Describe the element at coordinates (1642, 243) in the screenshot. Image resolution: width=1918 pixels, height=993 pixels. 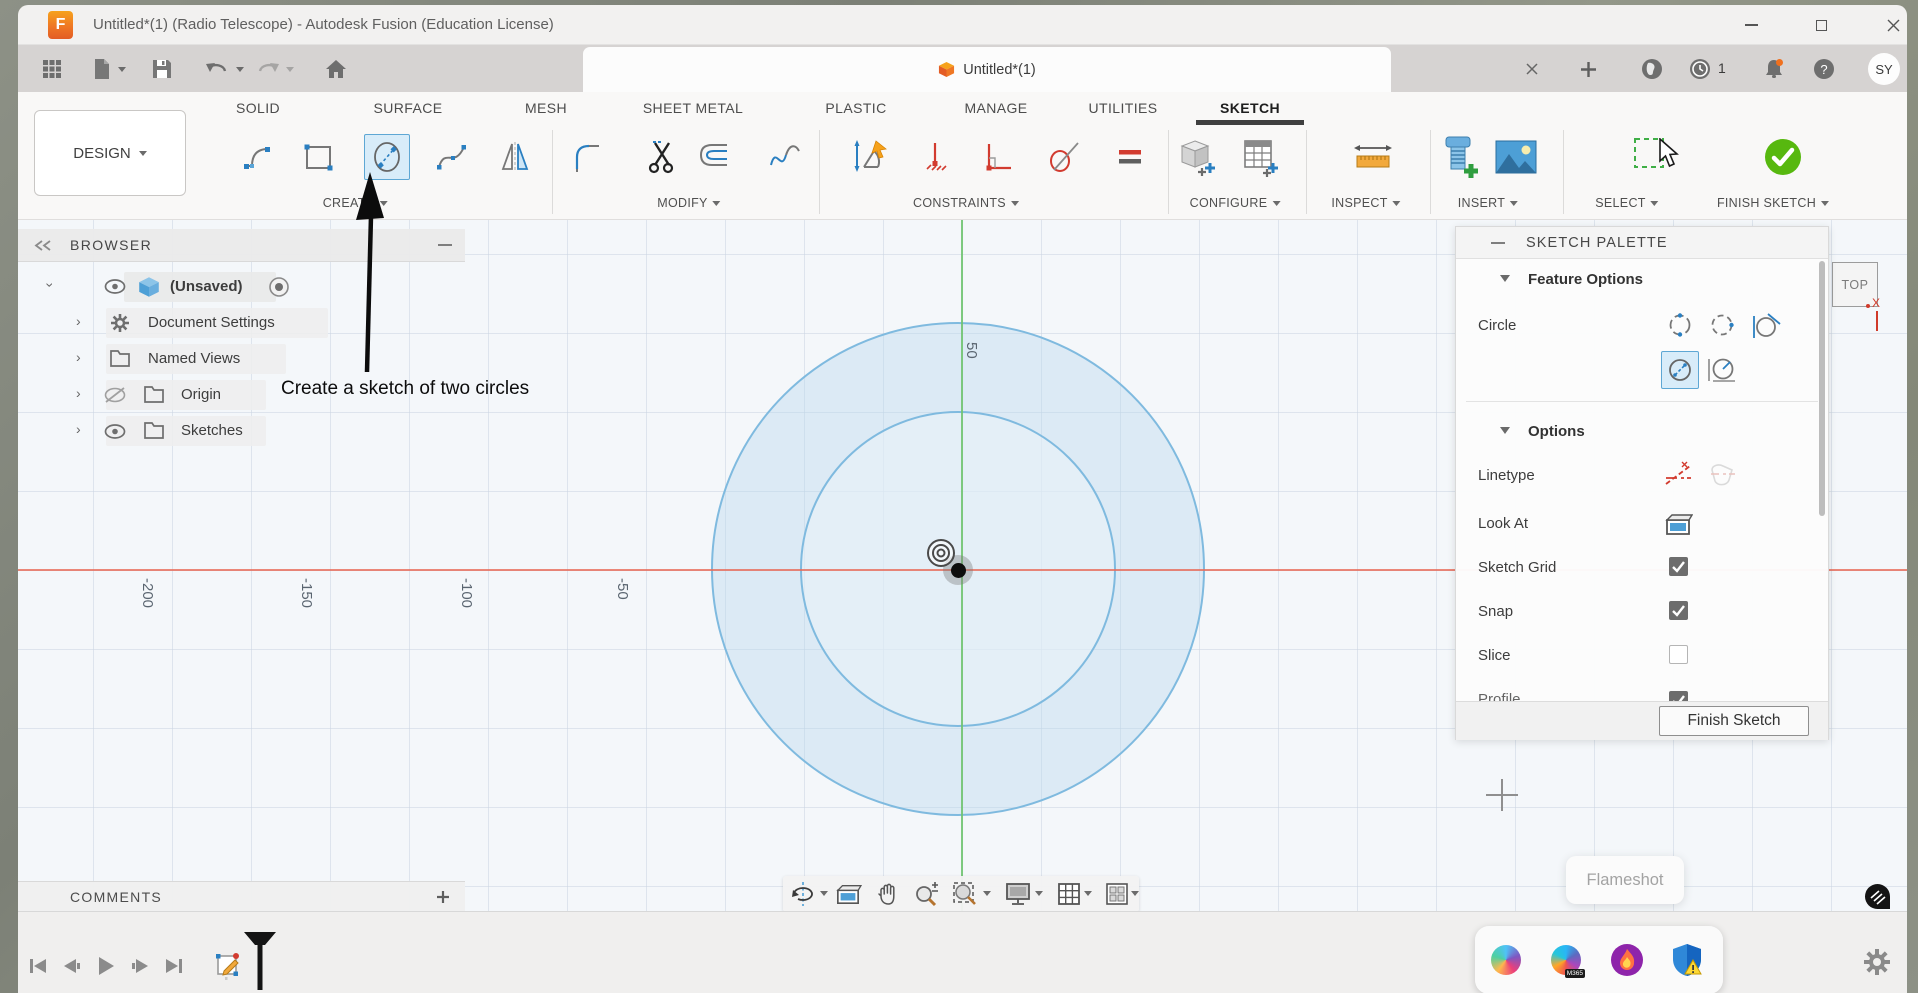
I see `sketch-palette-header: SKETCH PALETTE` at that location.